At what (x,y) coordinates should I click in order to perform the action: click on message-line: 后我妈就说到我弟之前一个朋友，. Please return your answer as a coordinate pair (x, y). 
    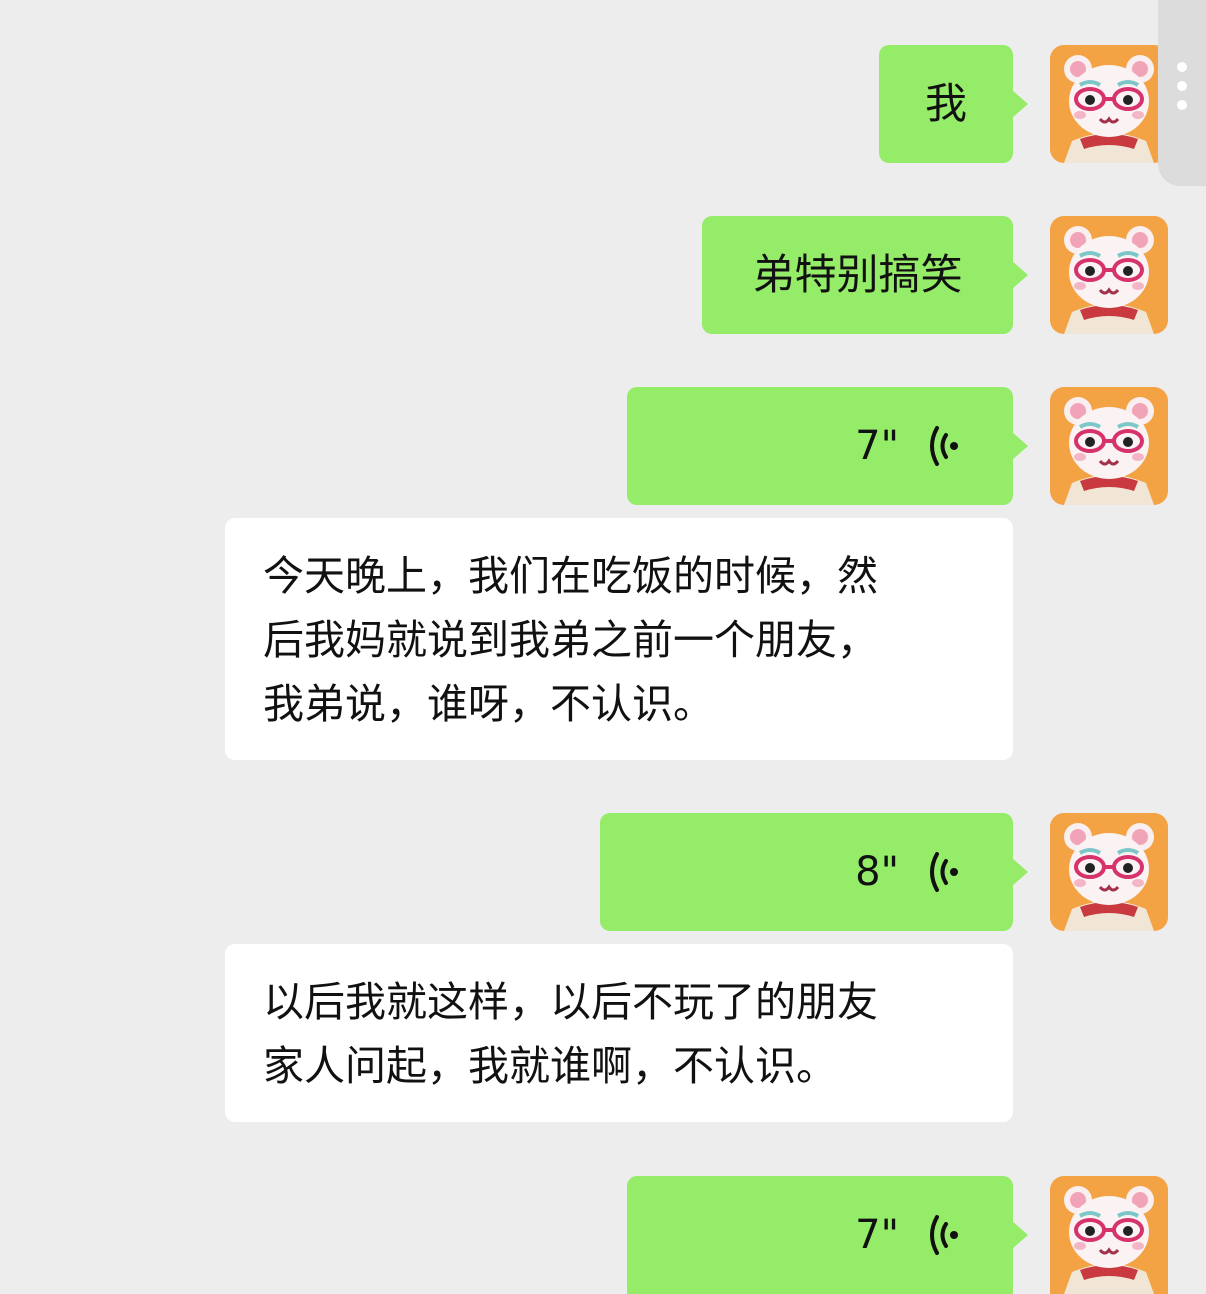
    Looking at the image, I should click on (570, 640).